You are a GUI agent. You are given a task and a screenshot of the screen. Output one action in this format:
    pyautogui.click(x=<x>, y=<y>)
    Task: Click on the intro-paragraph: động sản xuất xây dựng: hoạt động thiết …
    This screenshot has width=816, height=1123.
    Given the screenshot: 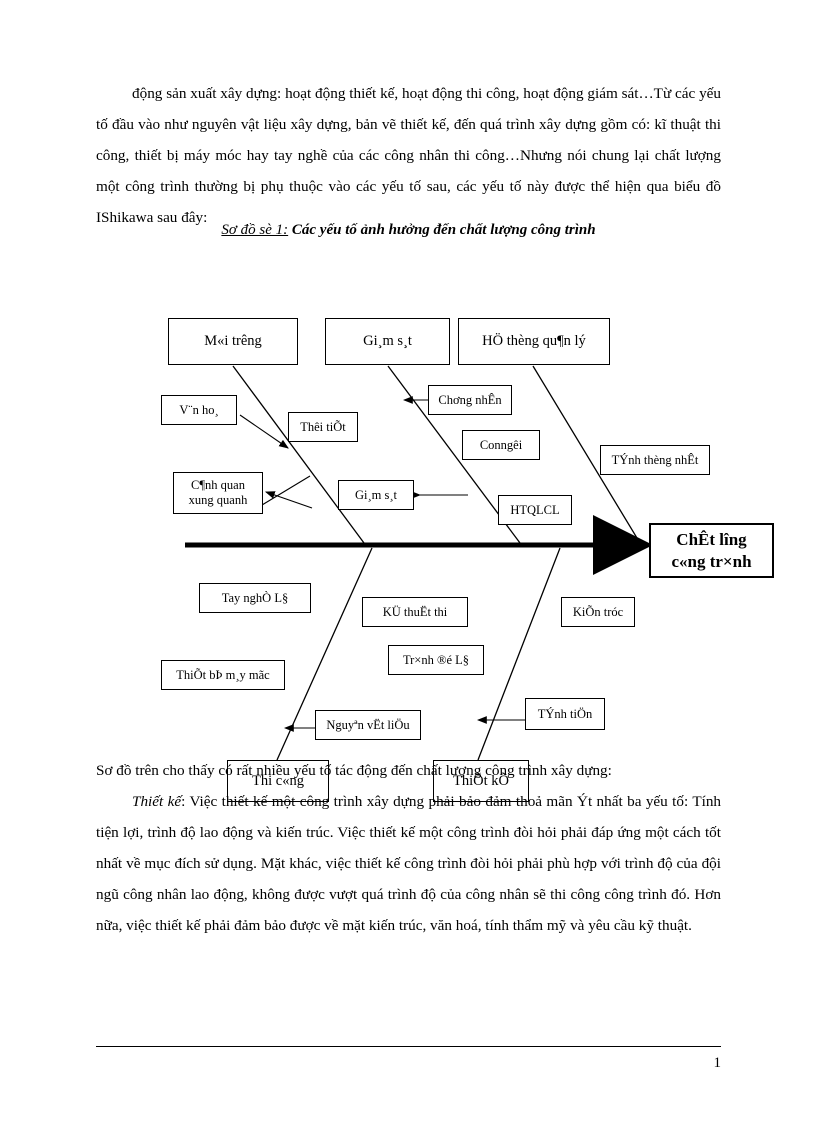 What is the action you would take?
    pyautogui.click(x=408, y=155)
    